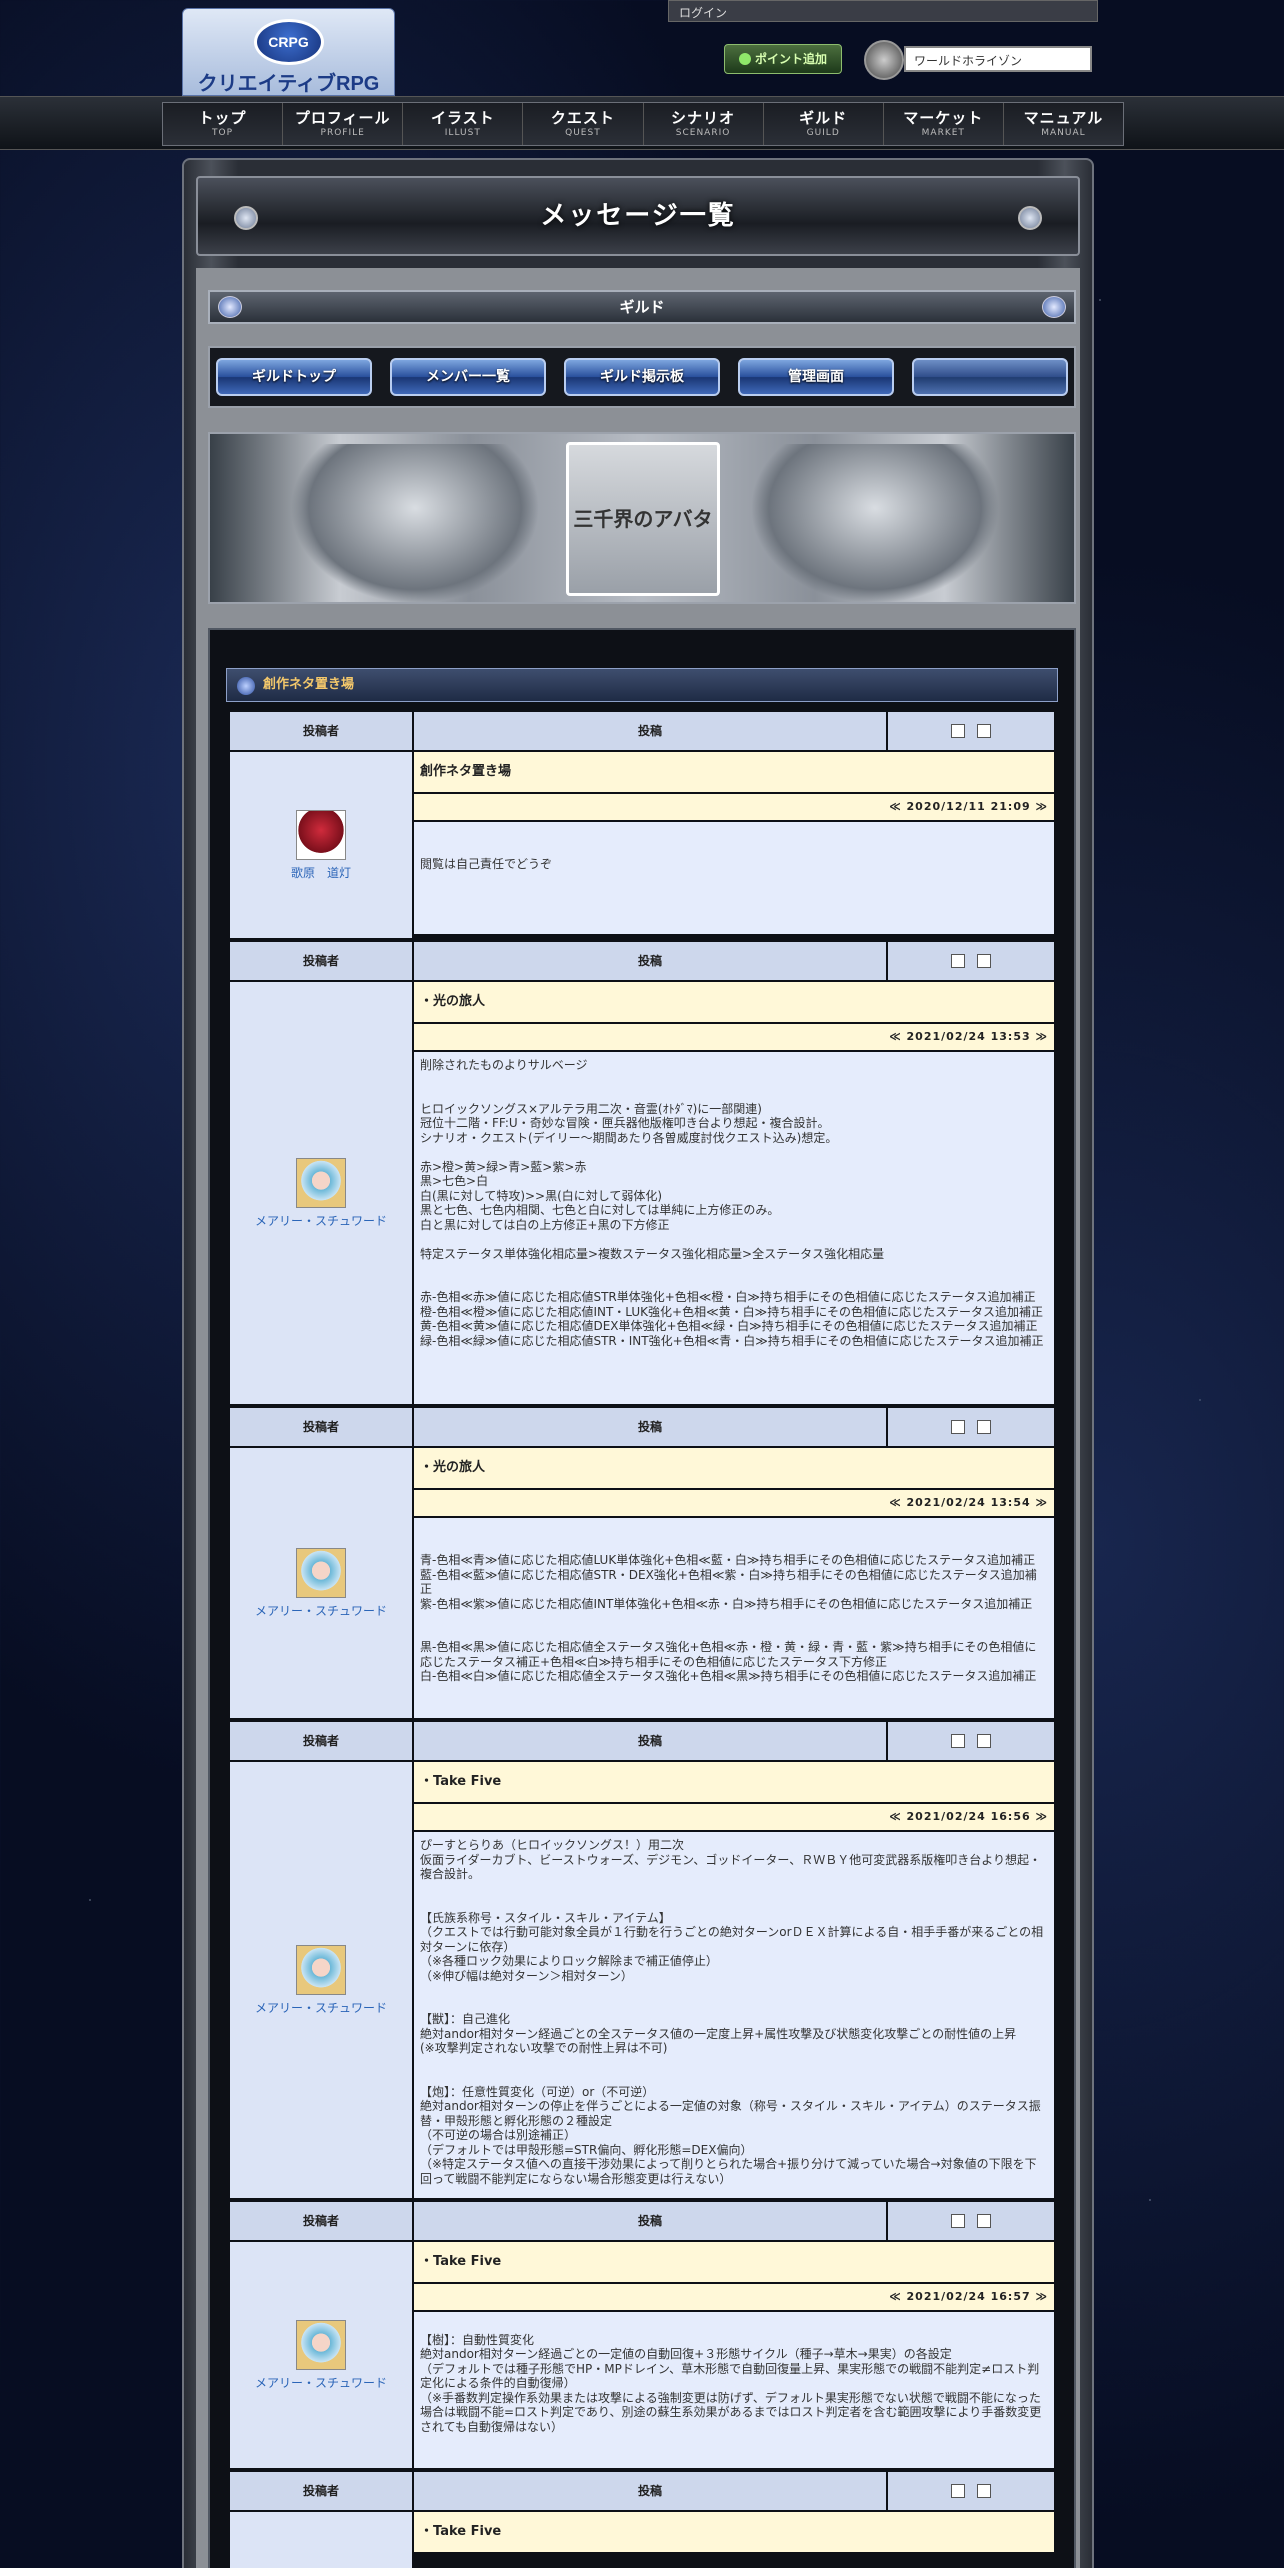  What do you see at coordinates (642, 685) in the screenshot?
I see `board-title: 創作ネタ置き場` at bounding box center [642, 685].